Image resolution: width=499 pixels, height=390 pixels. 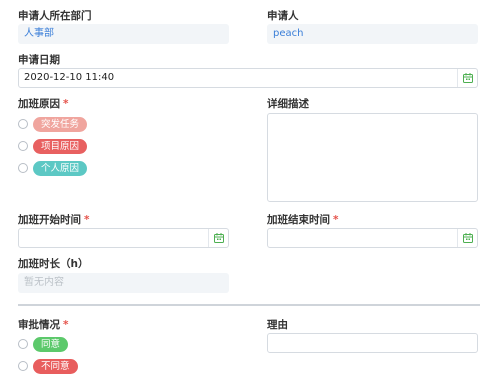 I want to click on applicant-label: 申请人, so click(x=283, y=16).